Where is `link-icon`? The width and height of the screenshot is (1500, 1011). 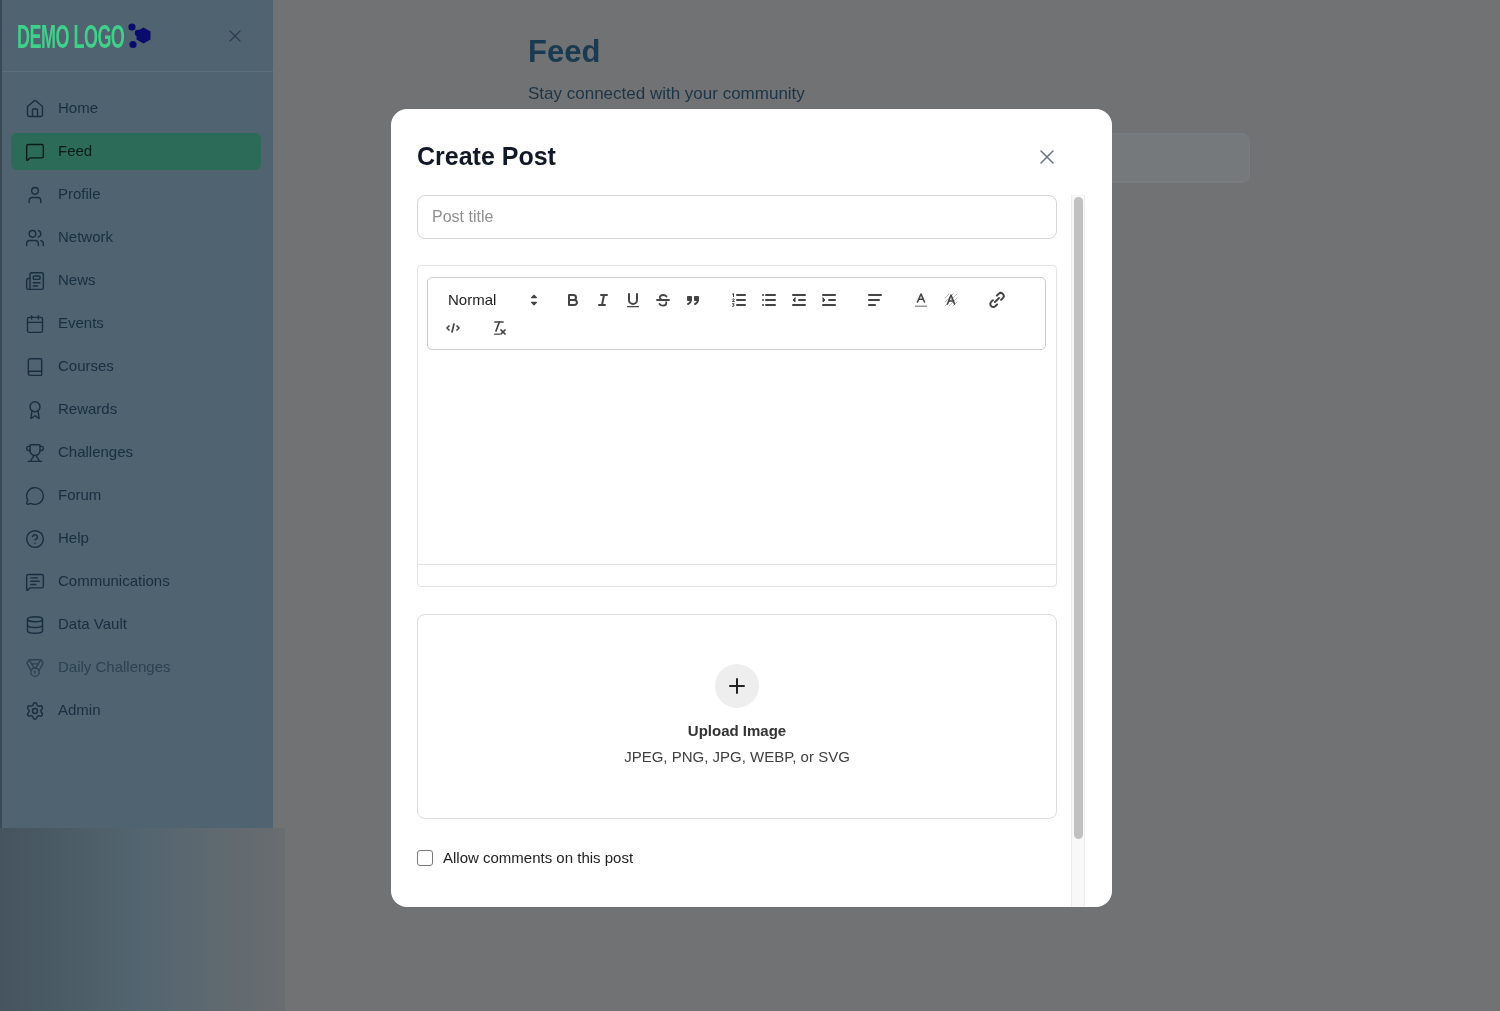
link-icon is located at coordinates (997, 300).